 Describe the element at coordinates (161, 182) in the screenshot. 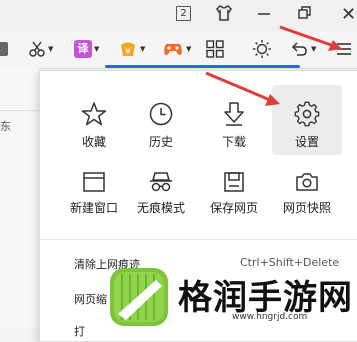

I see `incognito-icon` at that location.